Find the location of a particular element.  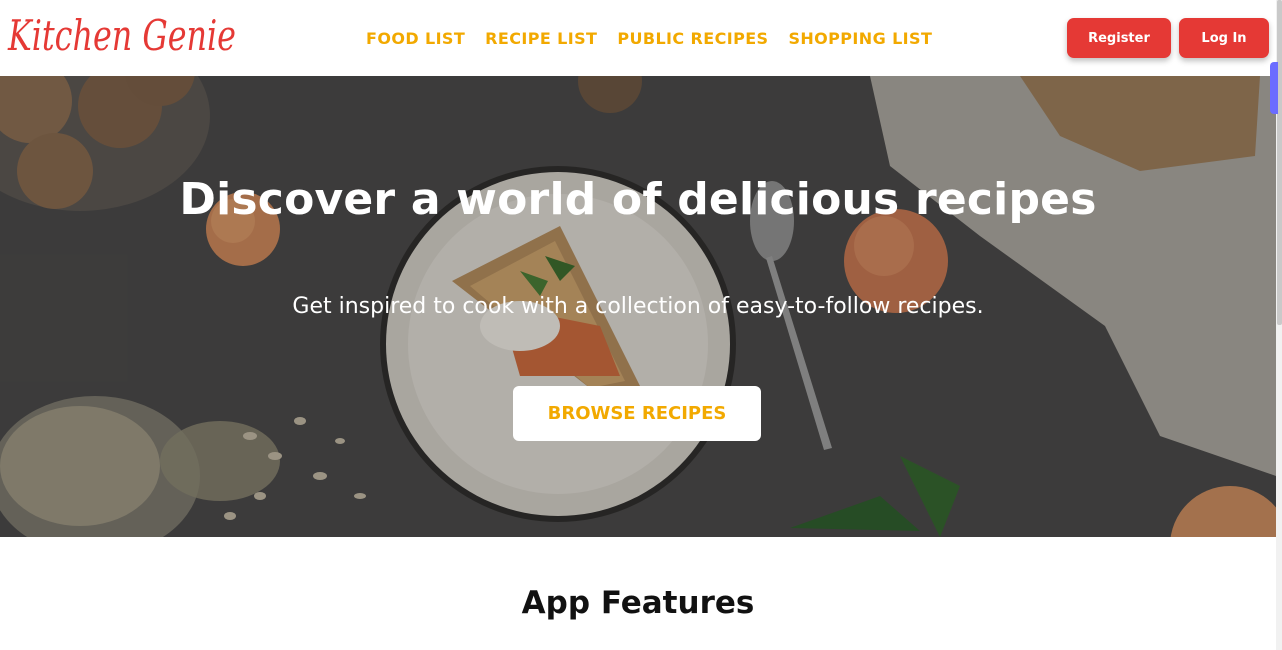

kitchen-genie-logo: Kitchen Genie is located at coordinates (126, 36).